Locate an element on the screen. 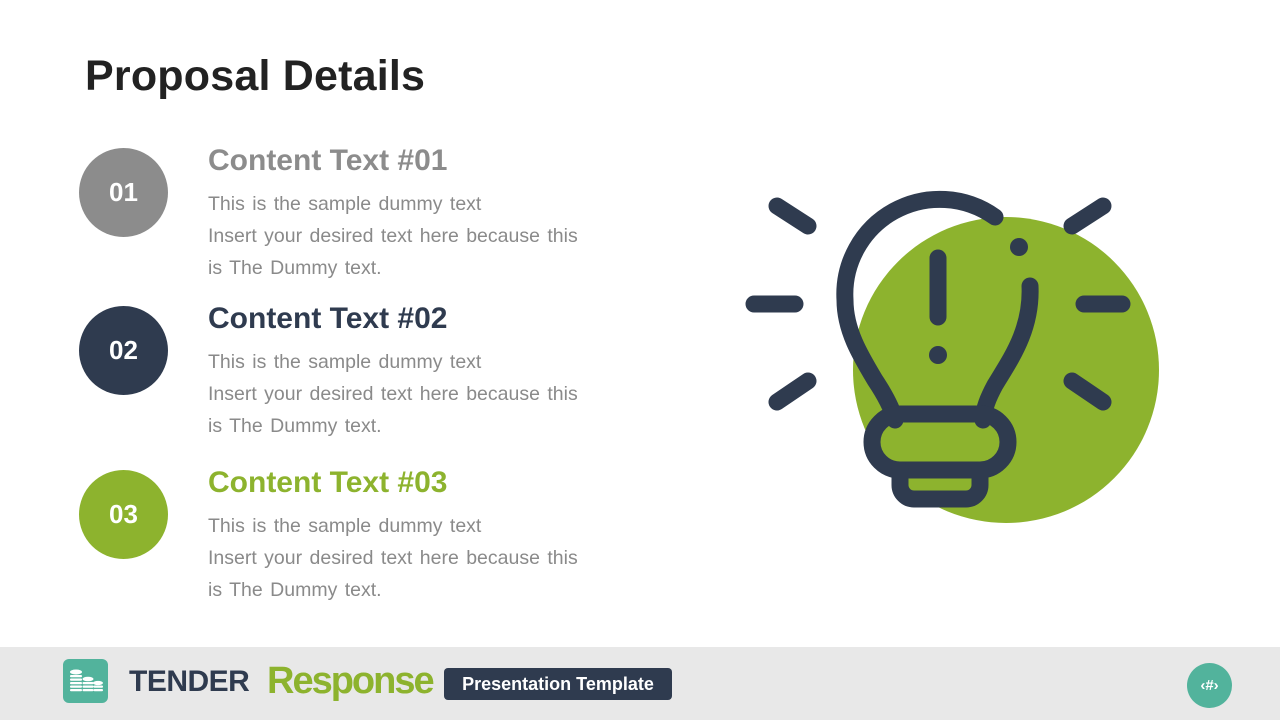 This screenshot has height=720, width=1280. page-number-badge: ‹#› is located at coordinates (1209, 685).